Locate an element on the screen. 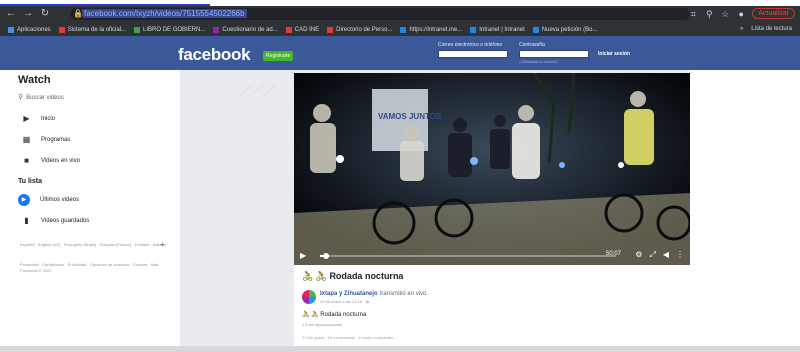 This screenshot has width=800, height=352. page-name-link: Ixtapa y Zihuatanejo is located at coordinates (349, 294).